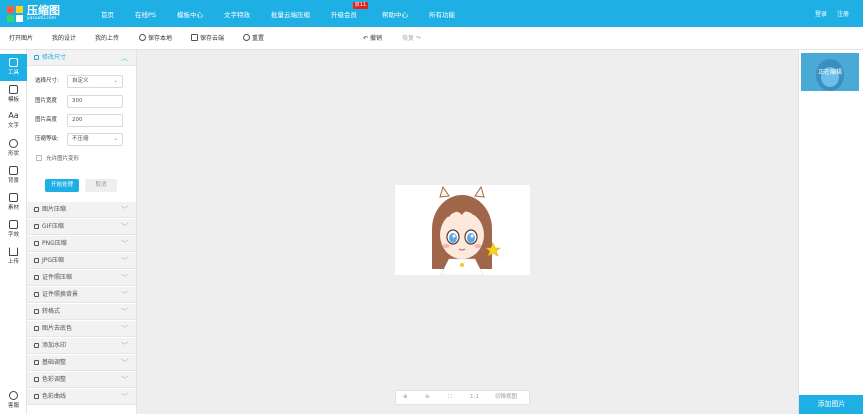 Image resolution: width=863 pixels, height=414 pixels. Describe the element at coordinates (13, 73) in the screenshot. I see `rail-tools-label: 工具` at that location.